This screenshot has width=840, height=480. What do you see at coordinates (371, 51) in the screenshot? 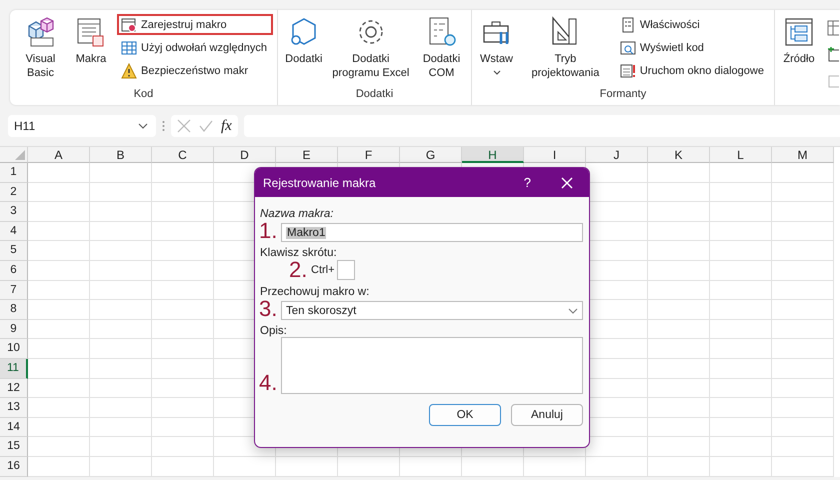
I see `ribbon-button: Dodatki programu Excel` at bounding box center [371, 51].